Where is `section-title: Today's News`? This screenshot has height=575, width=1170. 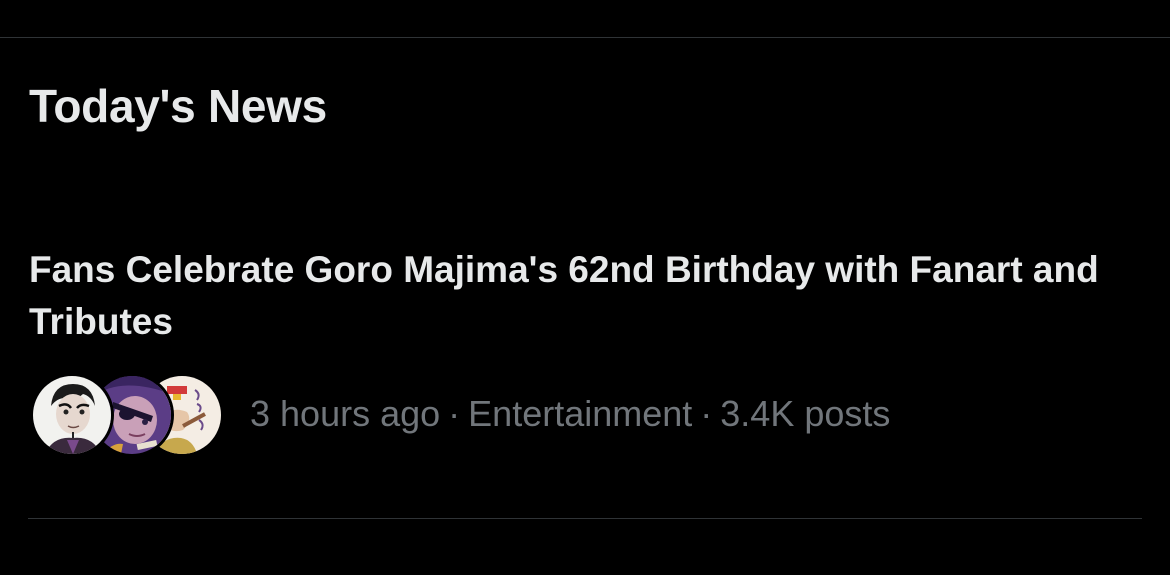
section-title: Today's News is located at coordinates (178, 106).